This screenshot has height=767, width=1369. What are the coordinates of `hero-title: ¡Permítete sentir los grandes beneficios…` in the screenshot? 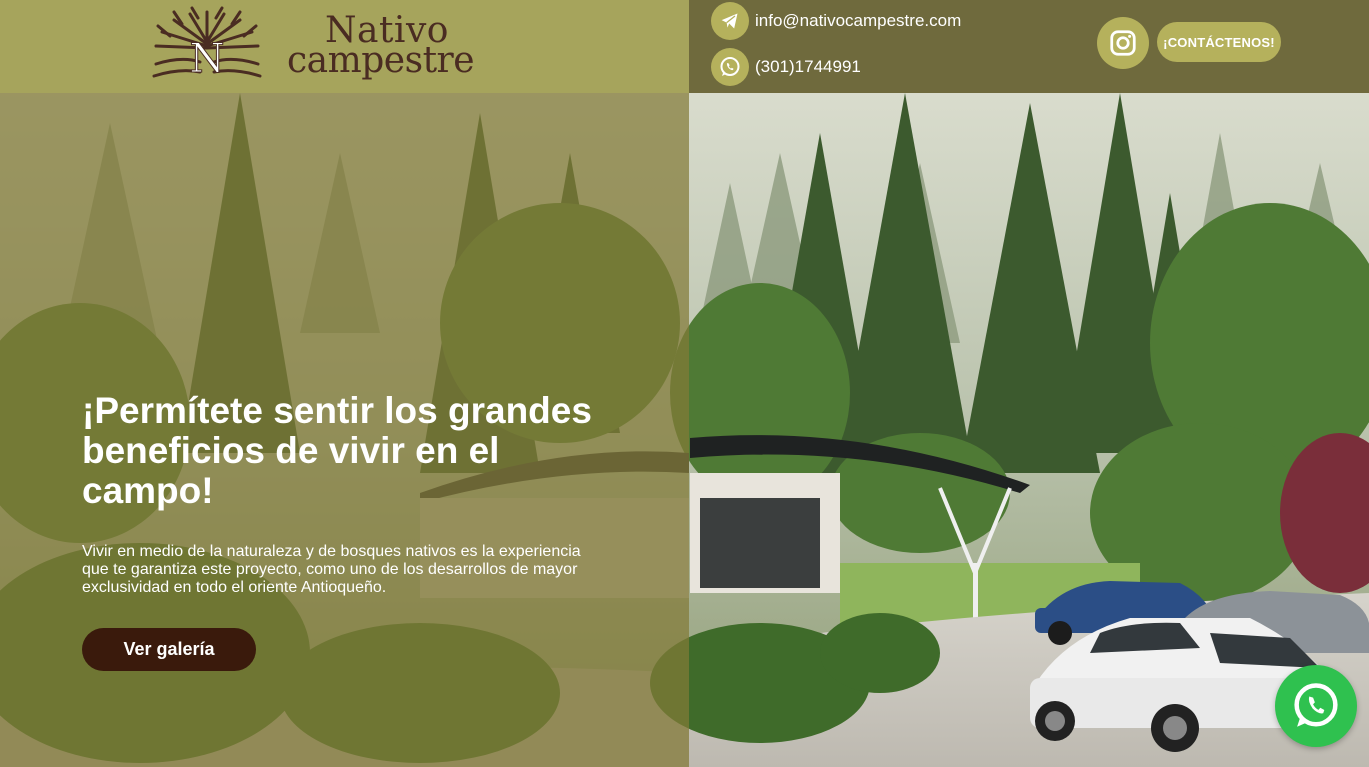 It's located at (337, 450).